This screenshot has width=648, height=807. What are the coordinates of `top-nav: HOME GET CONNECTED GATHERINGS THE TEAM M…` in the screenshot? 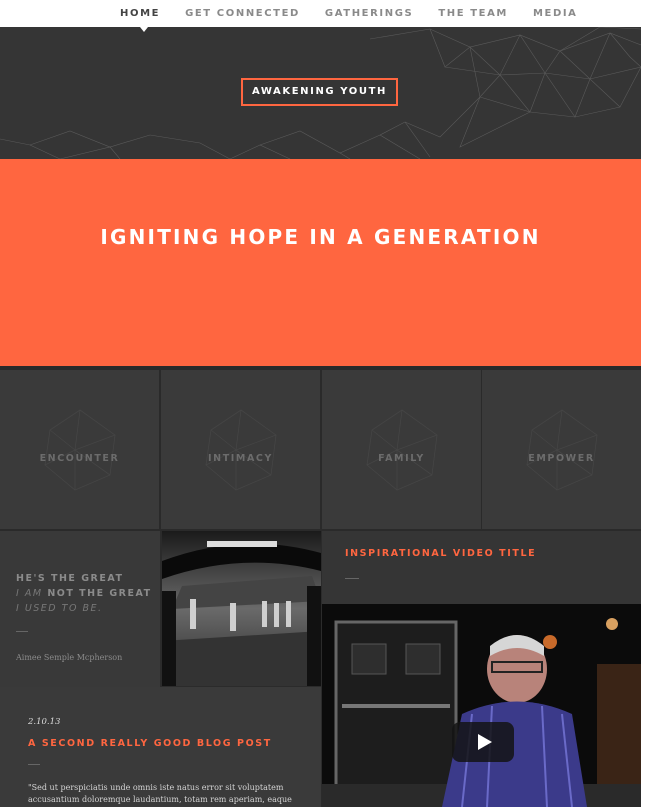 It's located at (320, 13).